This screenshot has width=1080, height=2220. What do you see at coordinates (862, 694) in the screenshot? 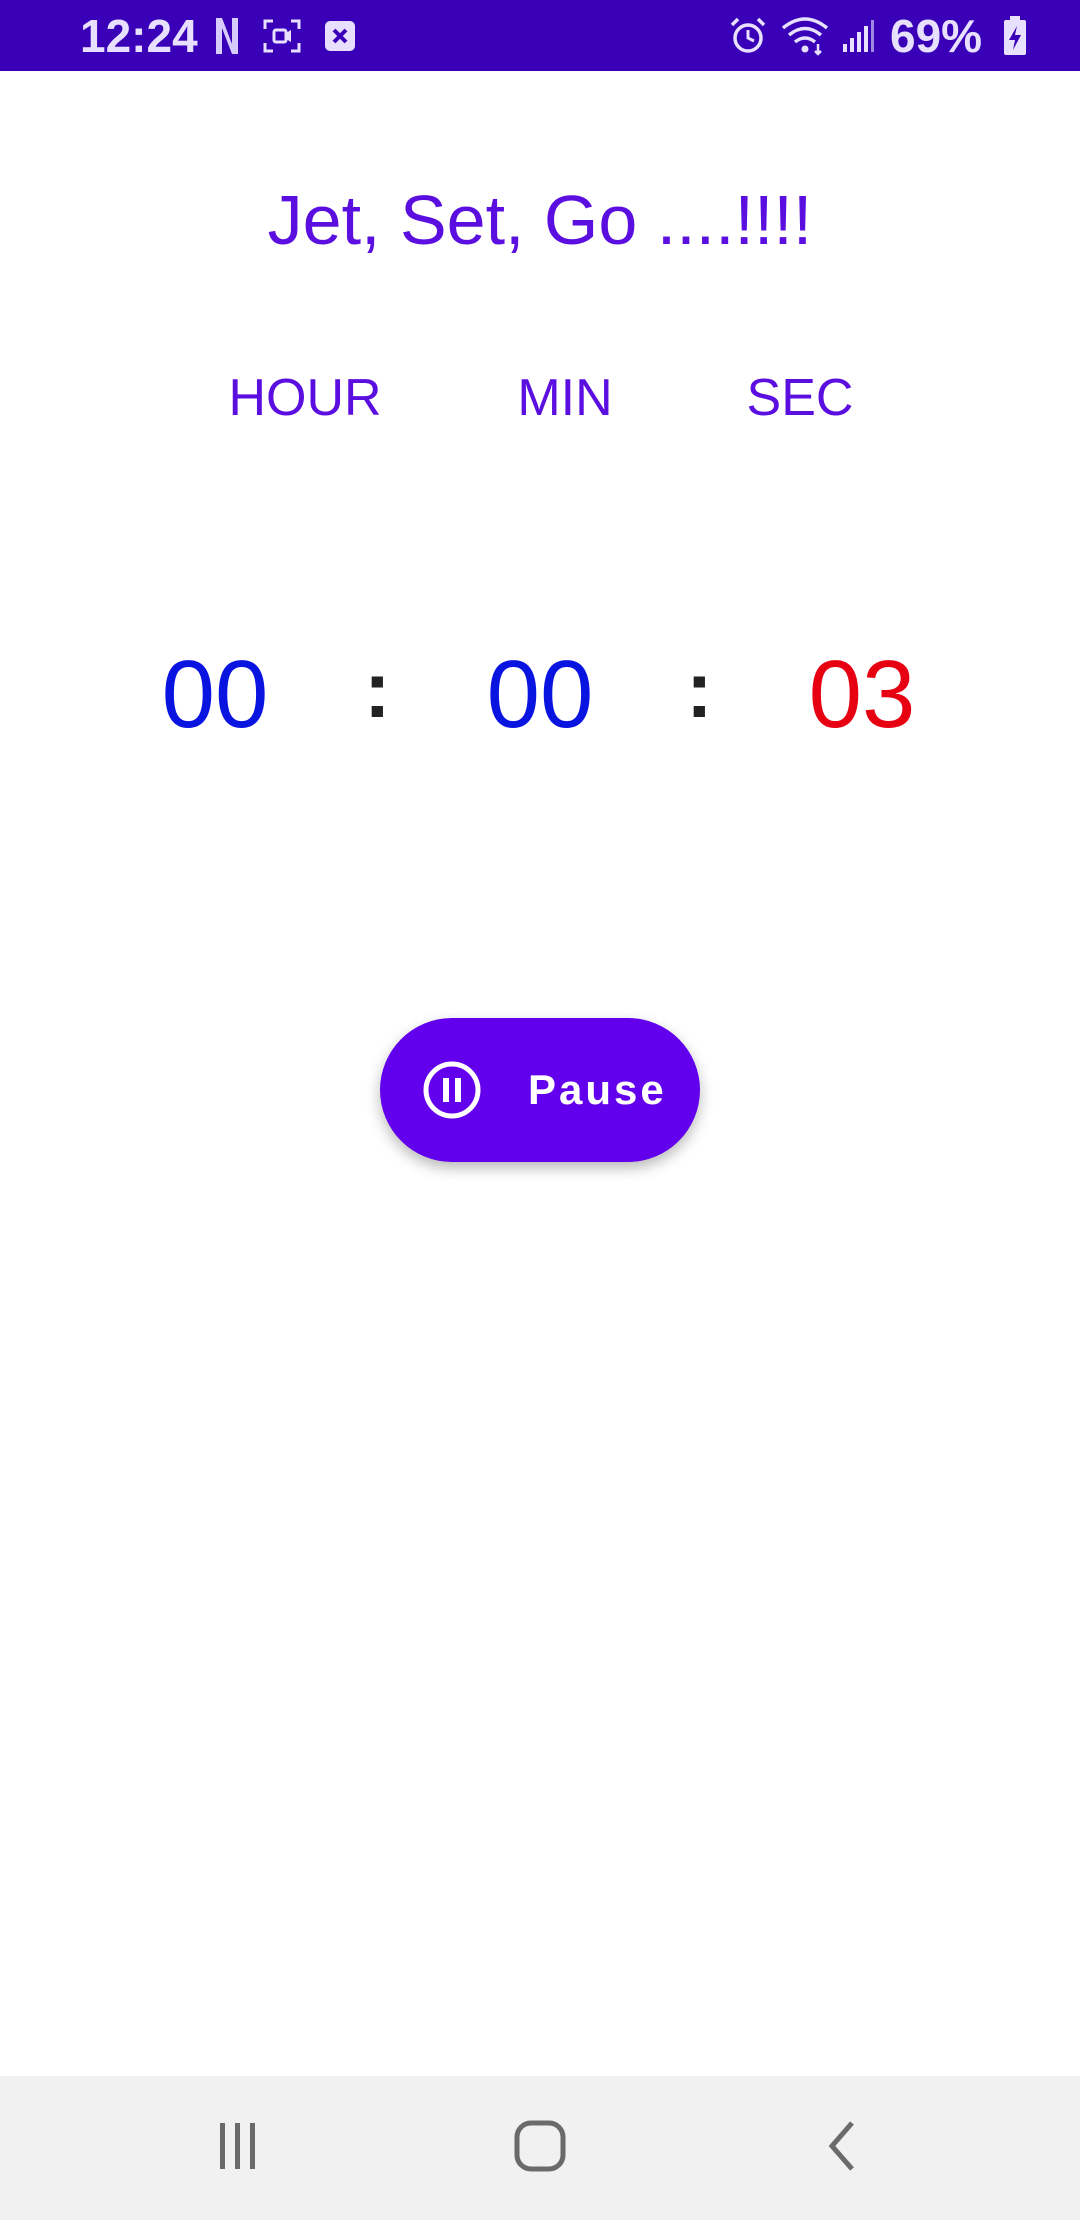
I see `seconds-value: 03` at bounding box center [862, 694].